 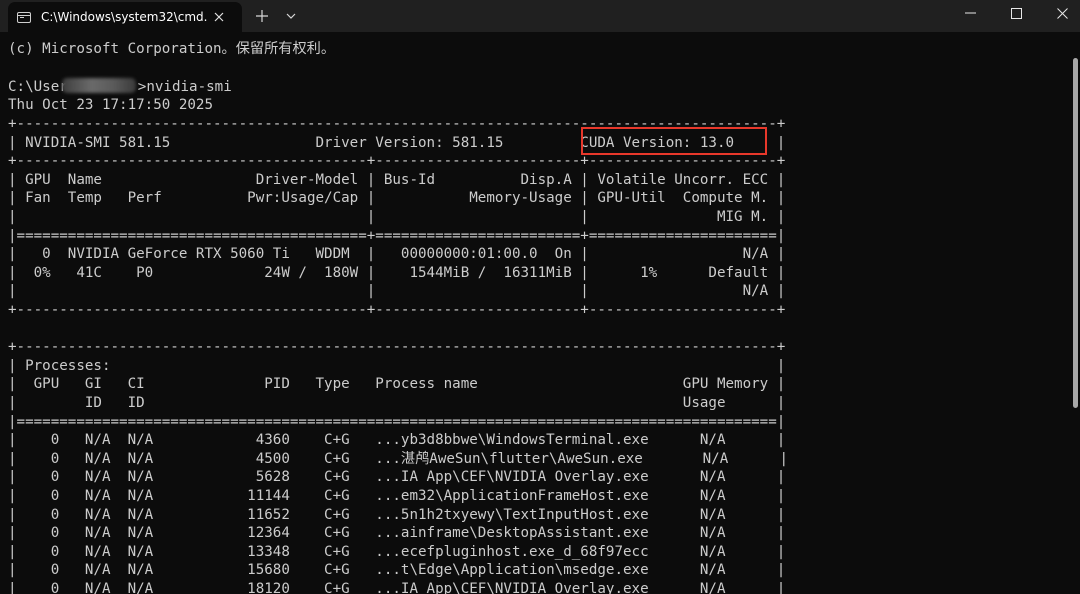 What do you see at coordinates (24, 17) in the screenshot?
I see `terminal-icon` at bounding box center [24, 17].